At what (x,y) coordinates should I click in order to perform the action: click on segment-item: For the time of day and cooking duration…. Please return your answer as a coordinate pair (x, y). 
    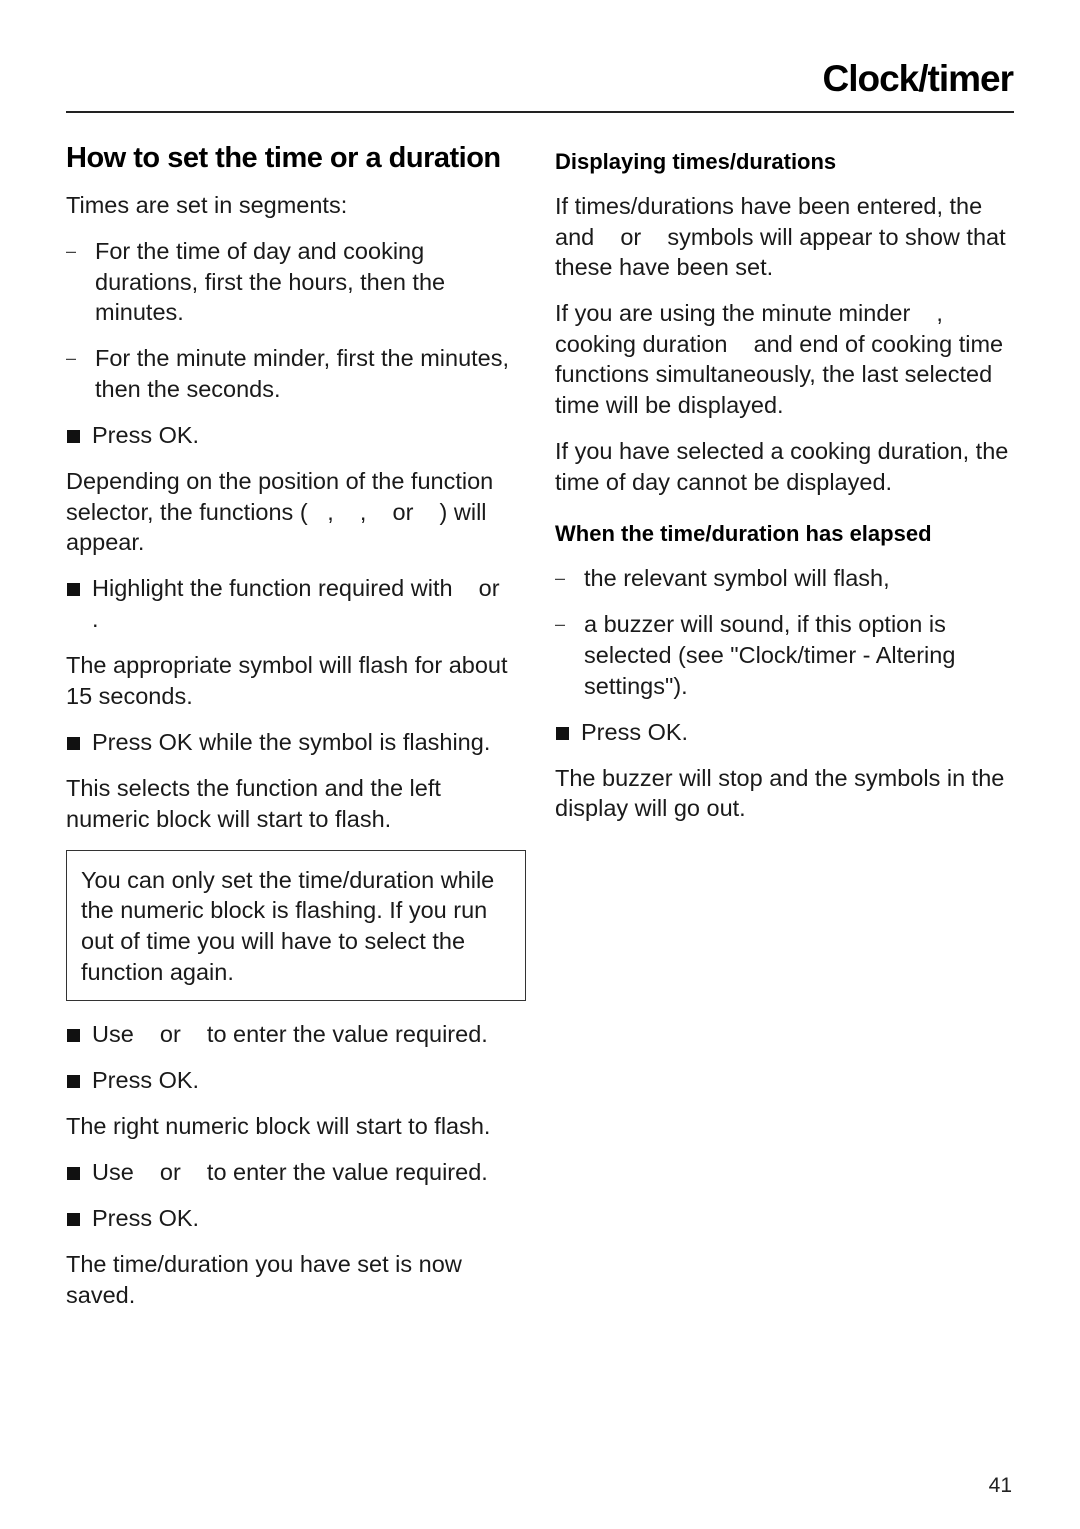
    Looking at the image, I should click on (296, 282).